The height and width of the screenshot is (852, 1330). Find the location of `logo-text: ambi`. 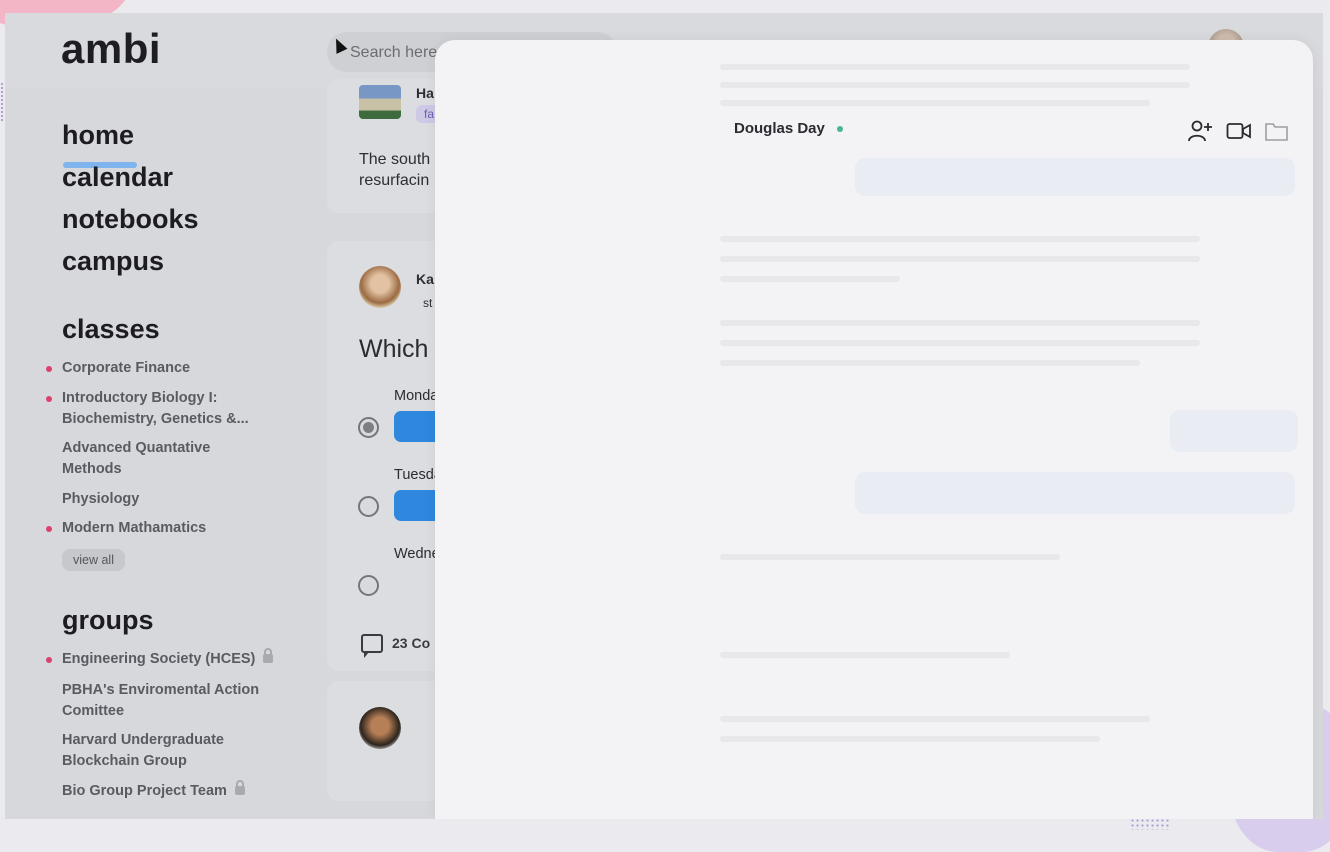

logo-text: ambi is located at coordinates (111, 48).